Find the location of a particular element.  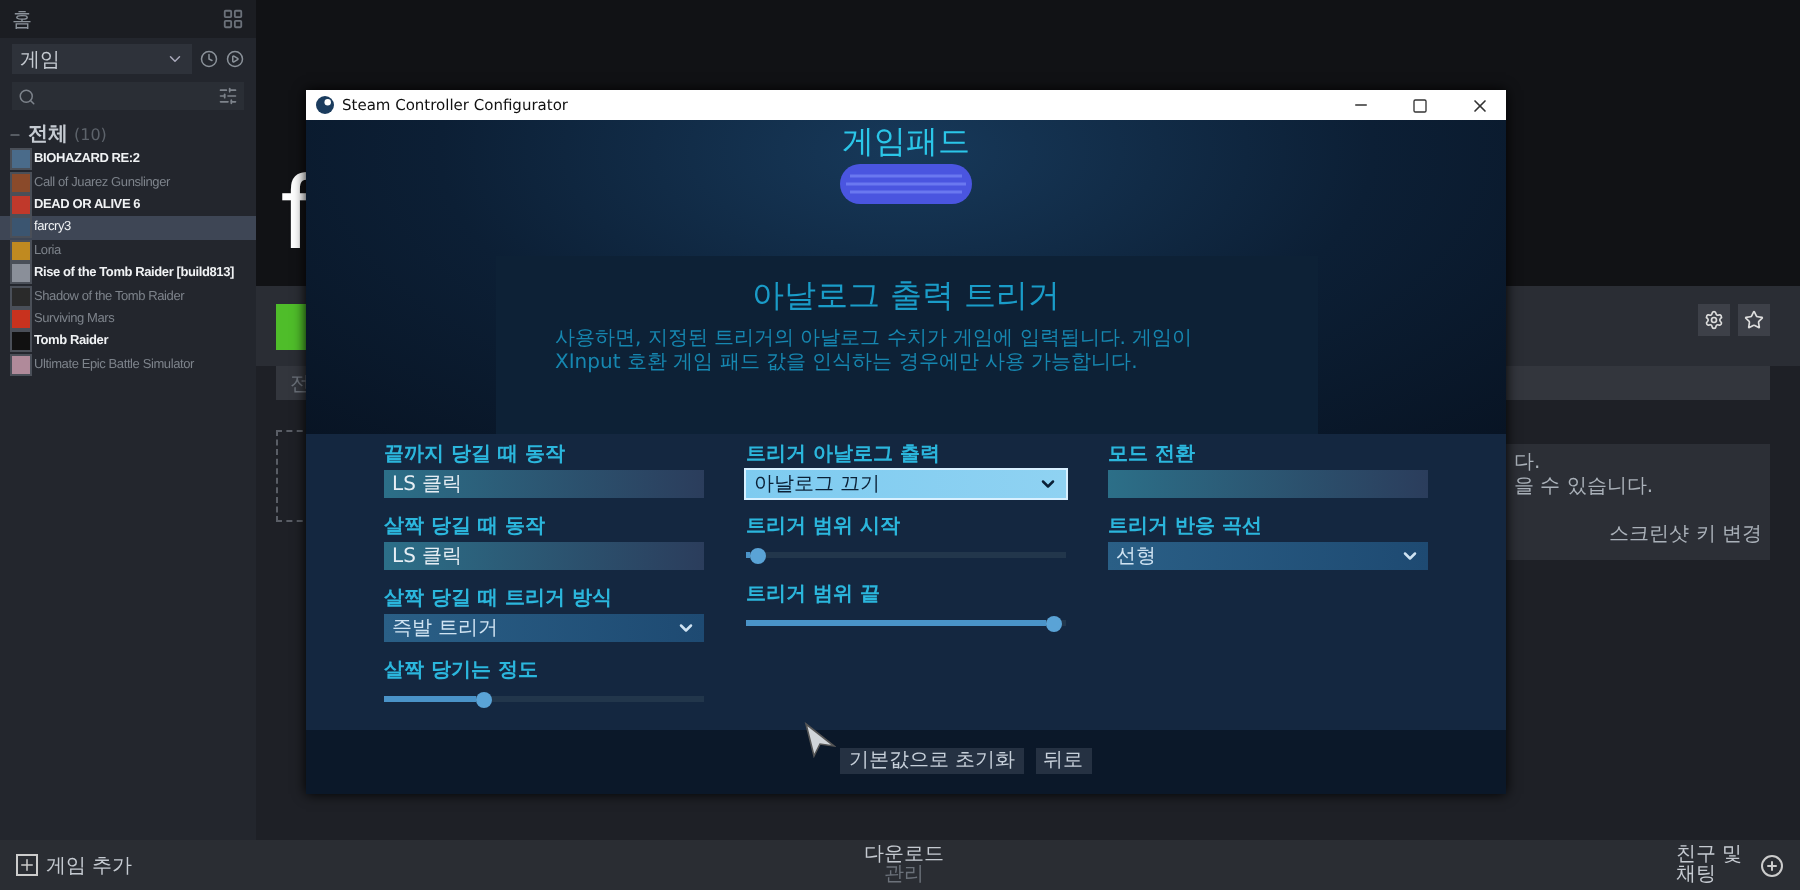

play-icon is located at coordinates (235, 59).